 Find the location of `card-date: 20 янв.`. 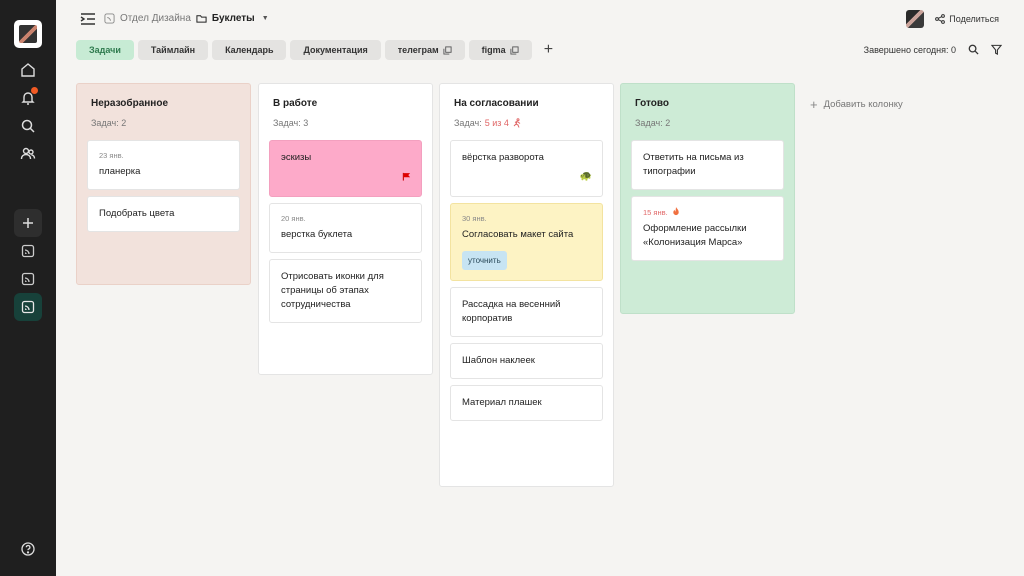

card-date: 20 янв. is located at coordinates (293, 218).